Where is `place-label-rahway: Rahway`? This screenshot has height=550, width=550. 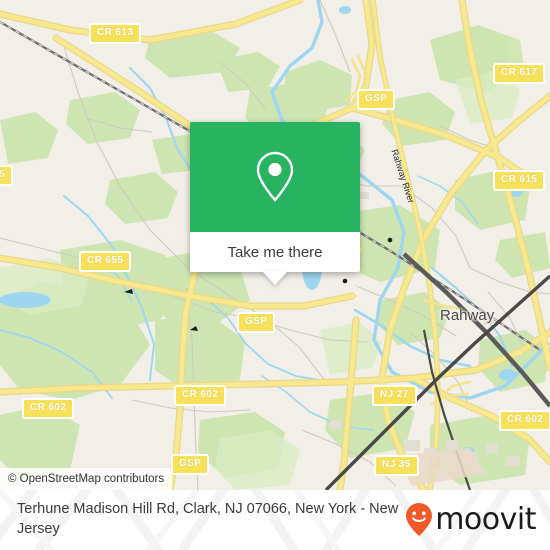 place-label-rahway: Rahway is located at coordinates (467, 315).